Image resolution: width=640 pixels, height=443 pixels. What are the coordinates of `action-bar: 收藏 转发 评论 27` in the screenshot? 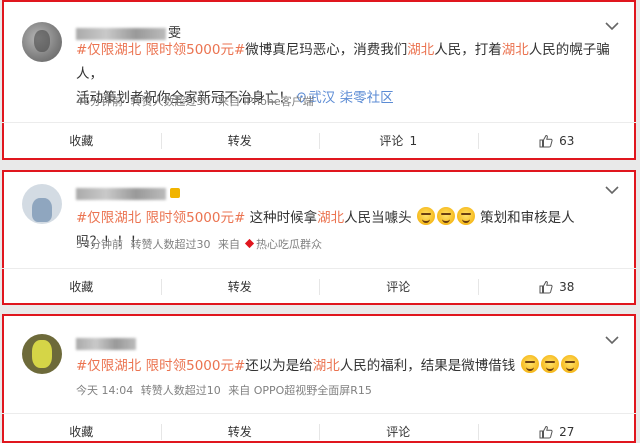 It's located at (319, 428).